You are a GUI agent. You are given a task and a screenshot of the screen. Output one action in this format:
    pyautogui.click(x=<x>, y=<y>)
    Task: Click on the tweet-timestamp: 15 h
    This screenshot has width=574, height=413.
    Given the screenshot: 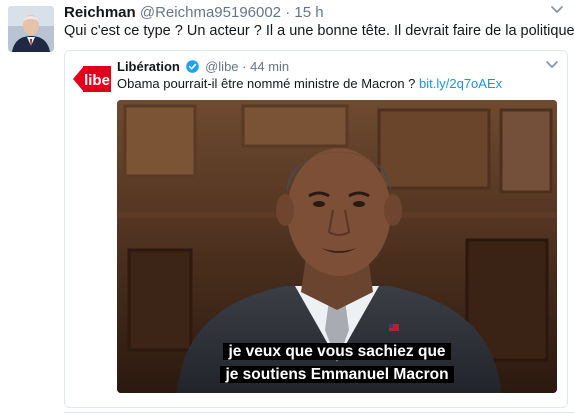 What is the action you would take?
    pyautogui.click(x=308, y=12)
    